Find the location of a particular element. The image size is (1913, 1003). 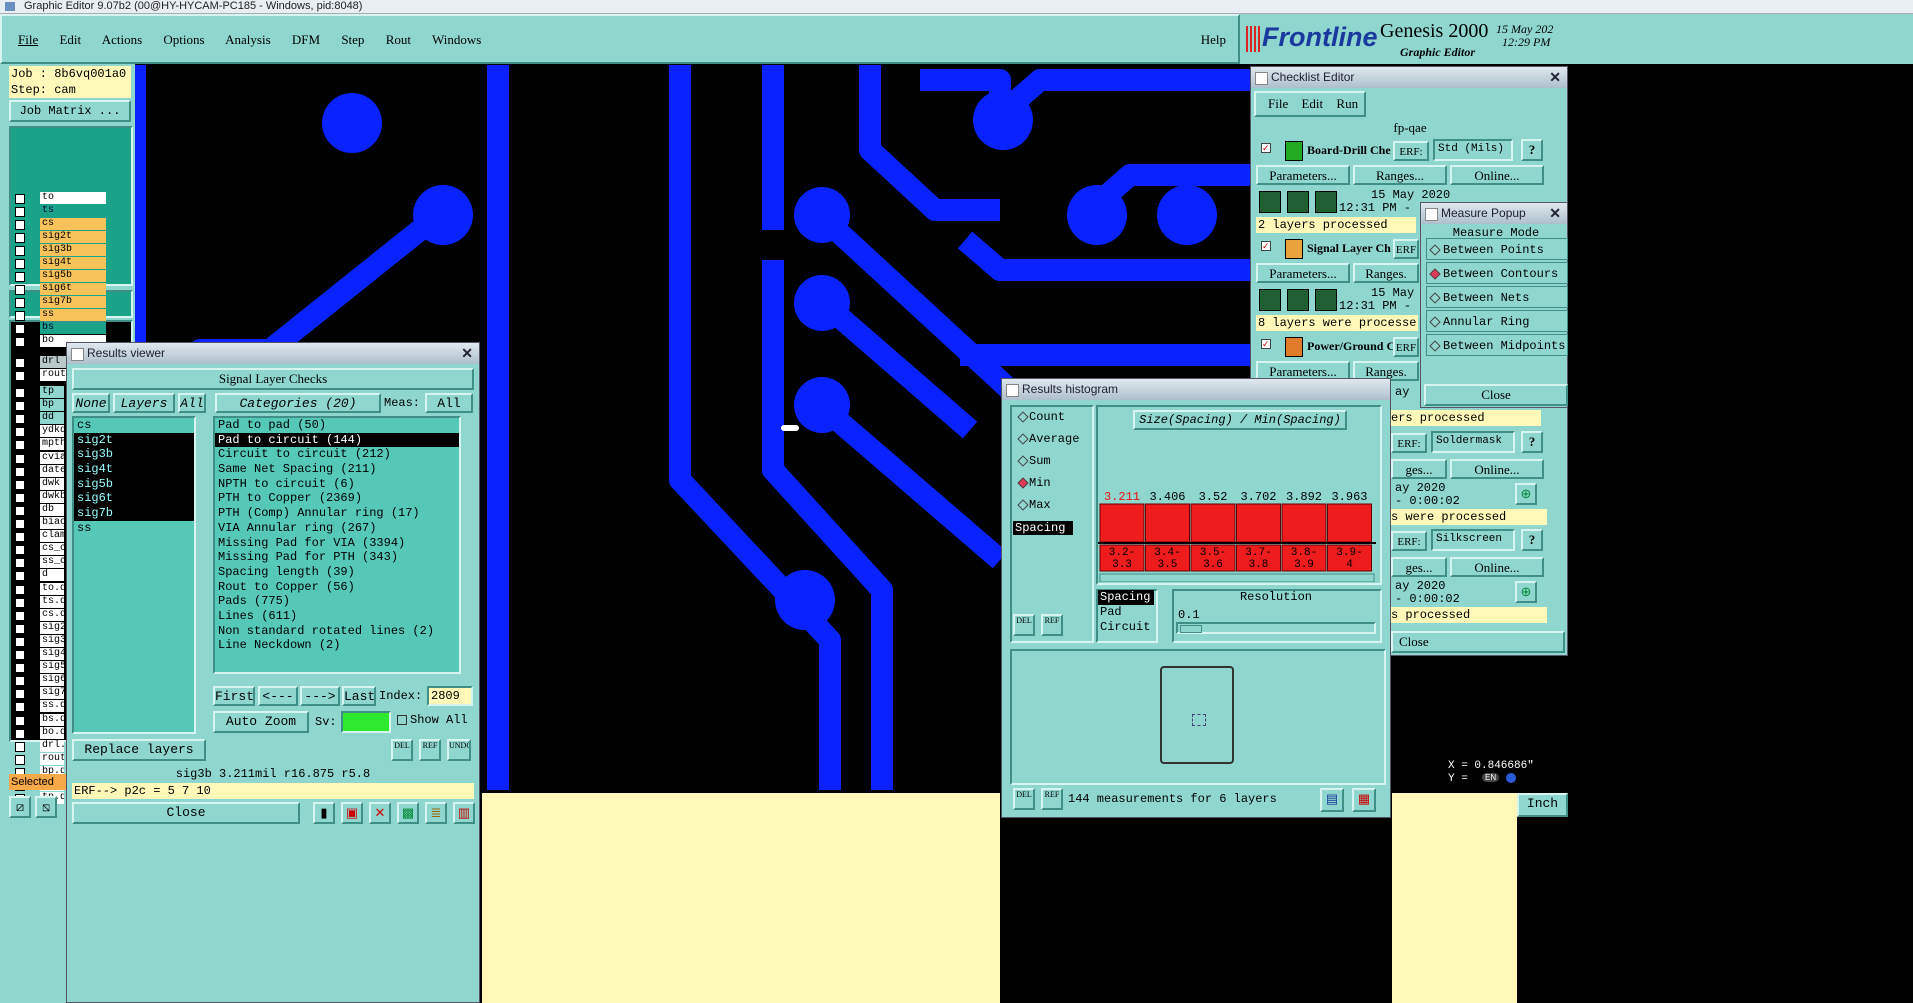

type-spacing: Spacing is located at coordinates (1126, 597).